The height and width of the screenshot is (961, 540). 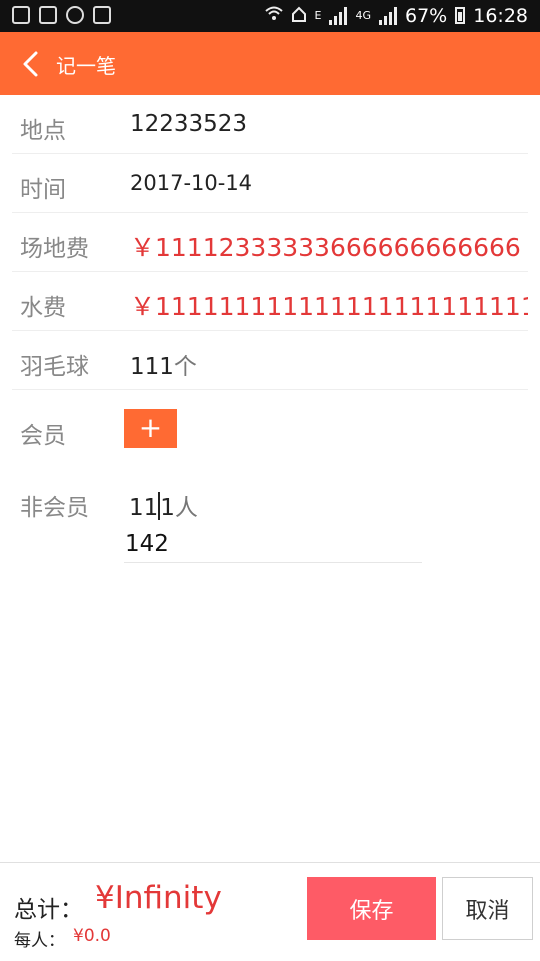 I want to click on location-label: 地点, so click(x=43, y=131).